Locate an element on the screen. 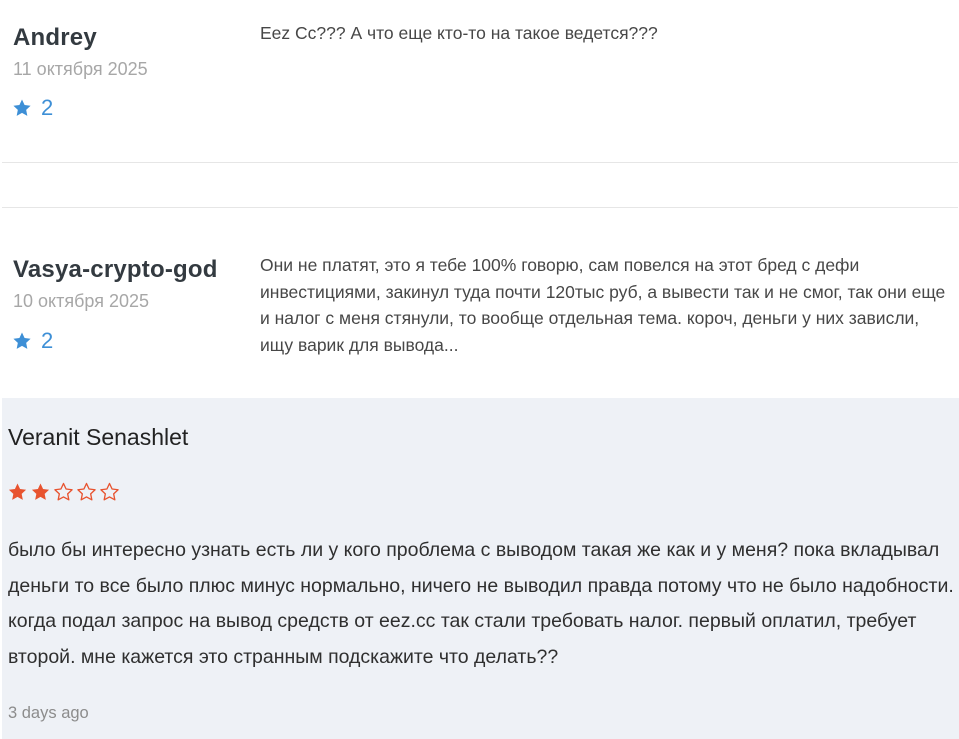 The width and height of the screenshot is (959, 739). divider is located at coordinates (480, 162).